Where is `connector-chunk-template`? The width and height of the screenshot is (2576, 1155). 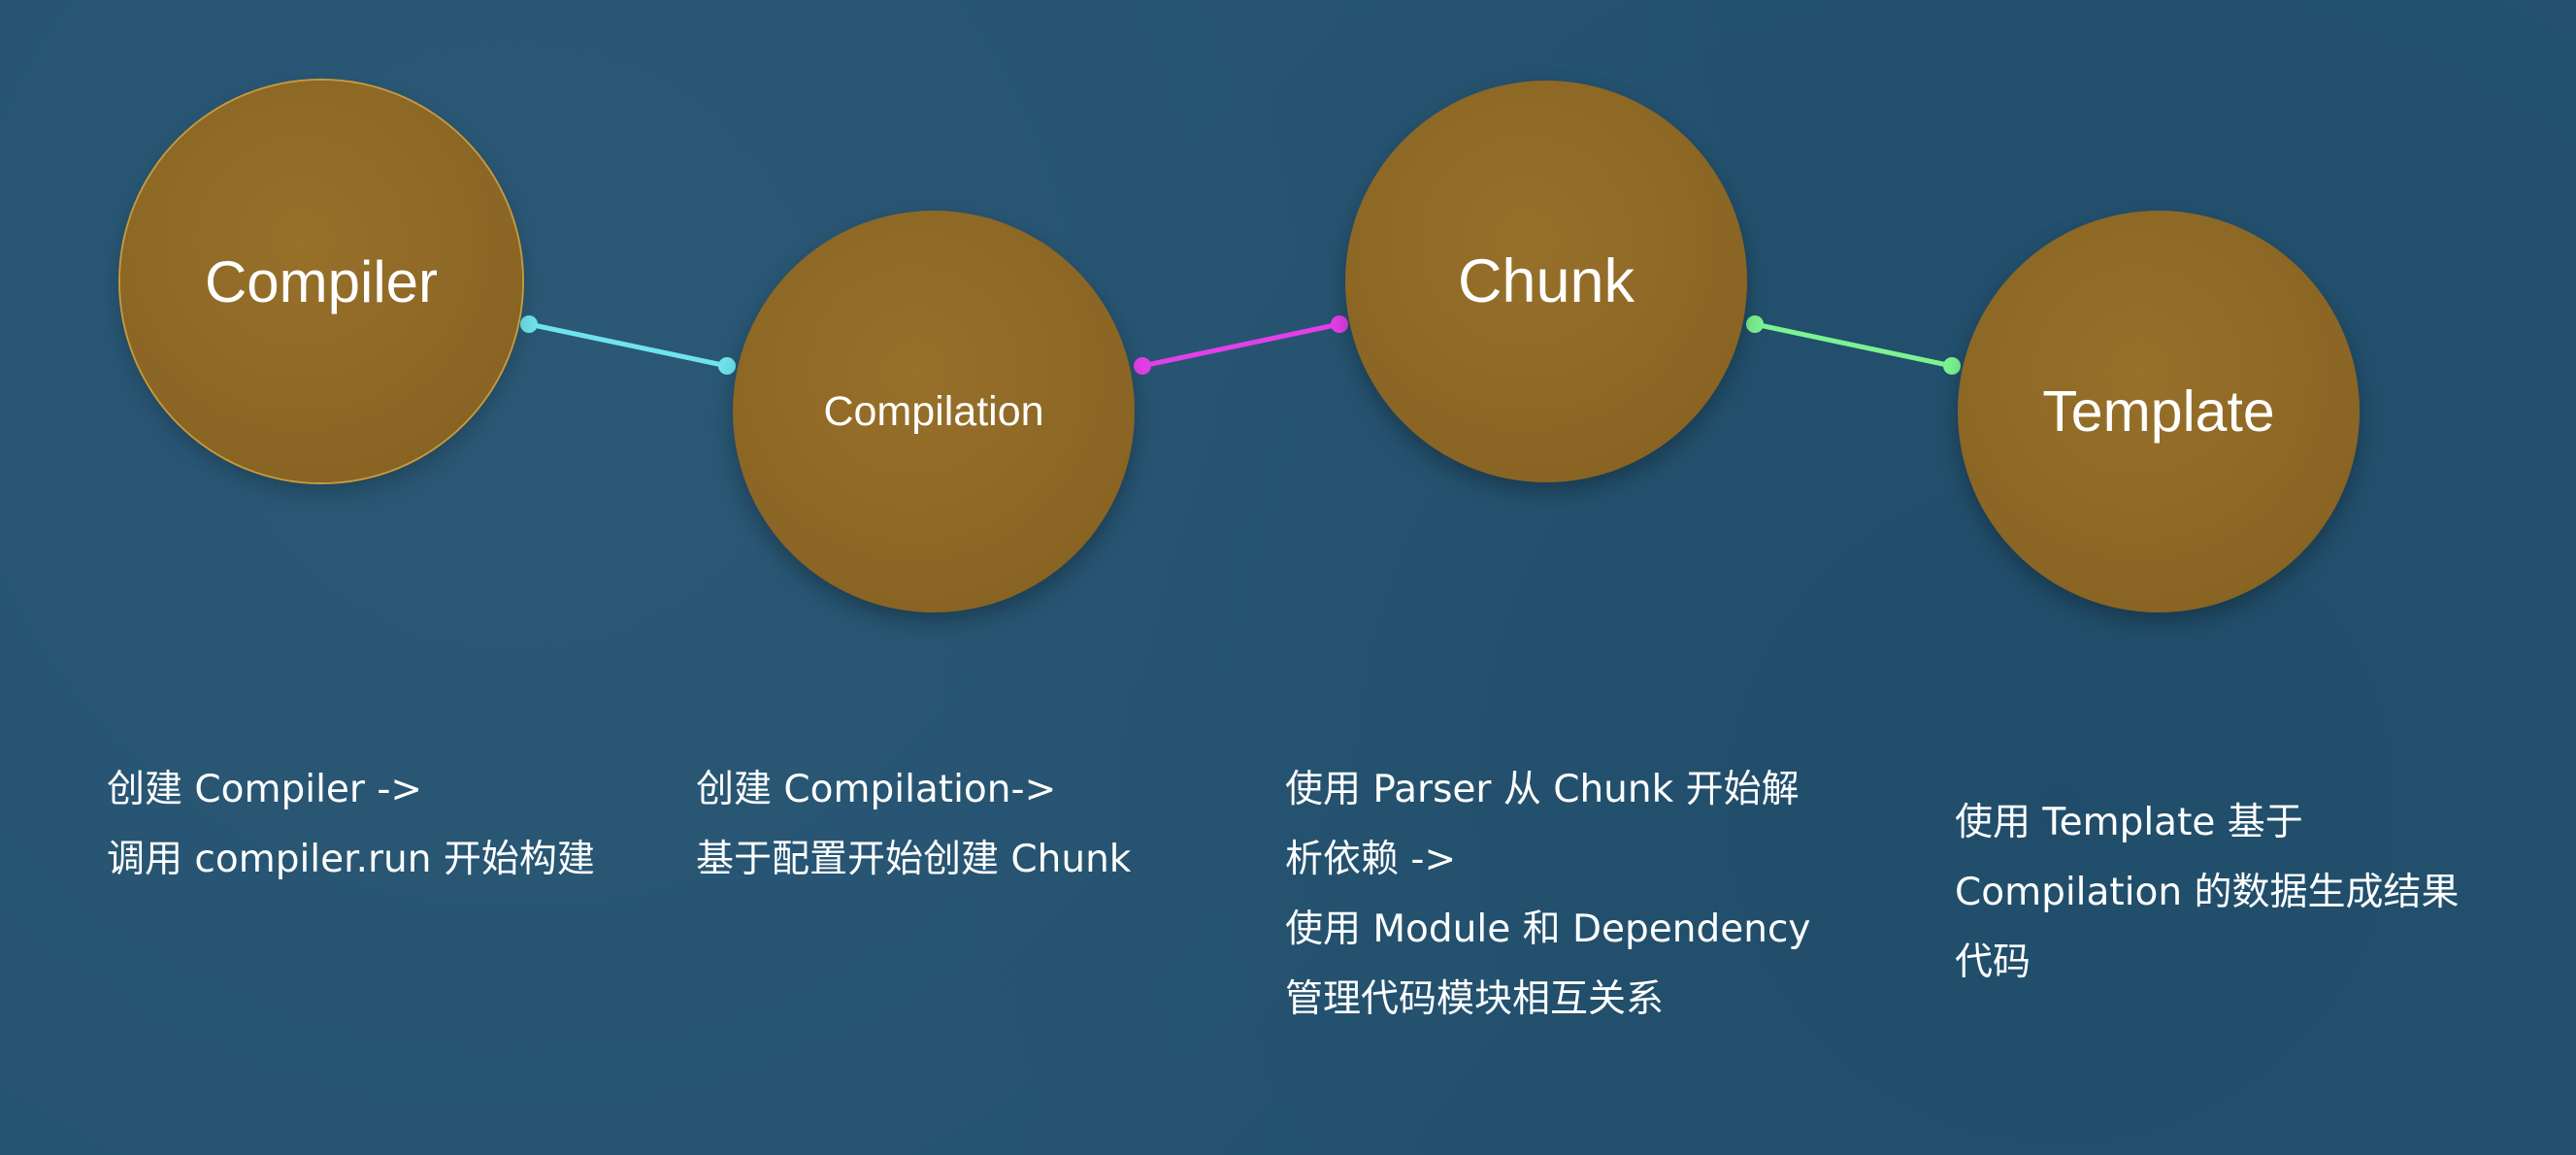 connector-chunk-template is located at coordinates (1853, 345).